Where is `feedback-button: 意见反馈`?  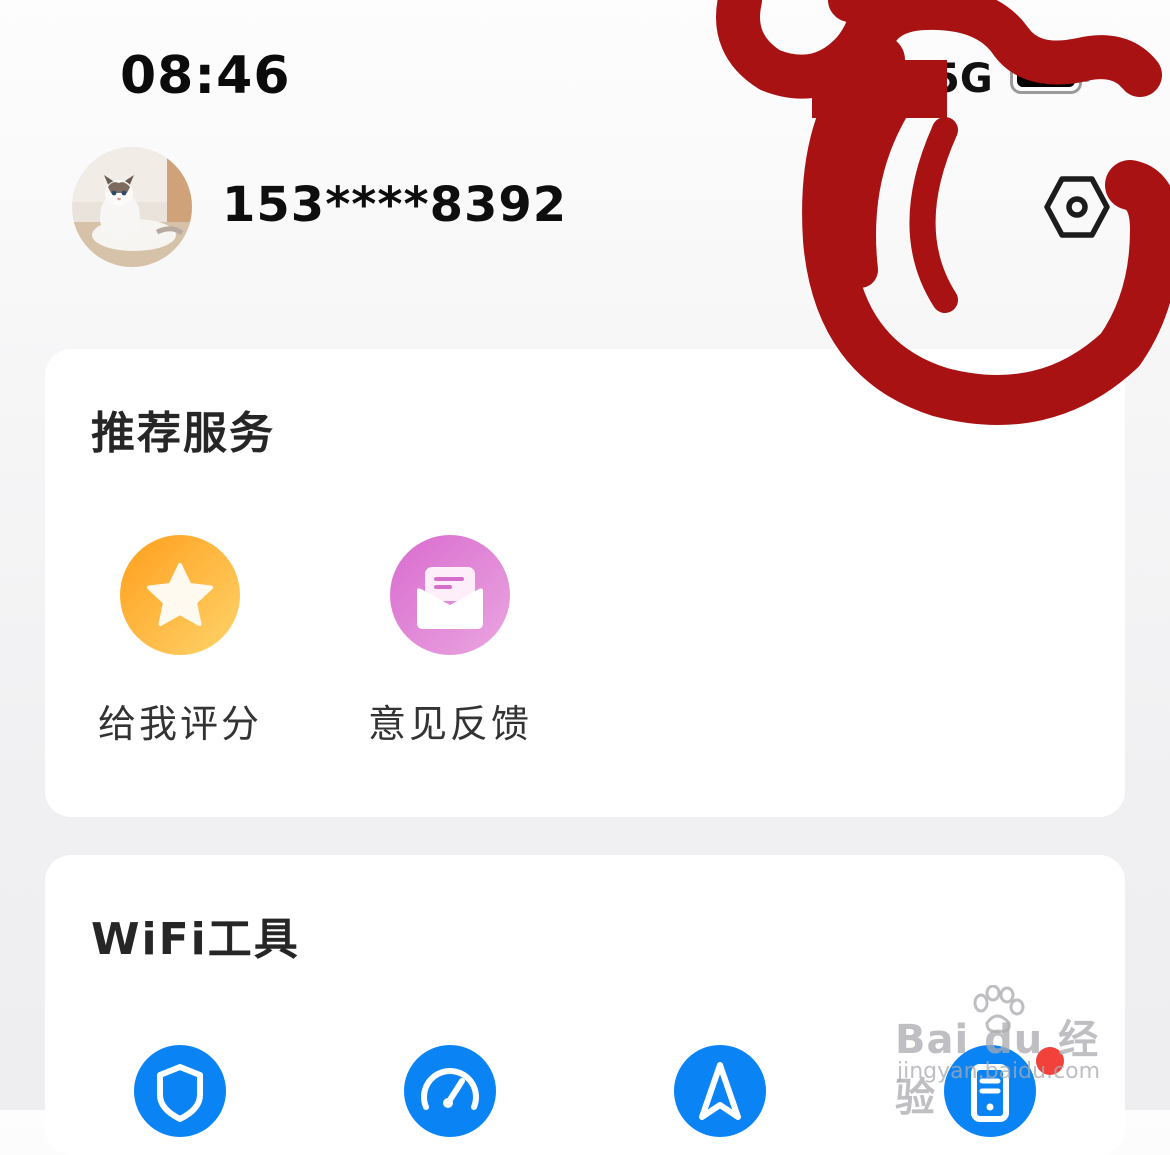
feedback-button: 意见反馈 is located at coordinates (450, 641).